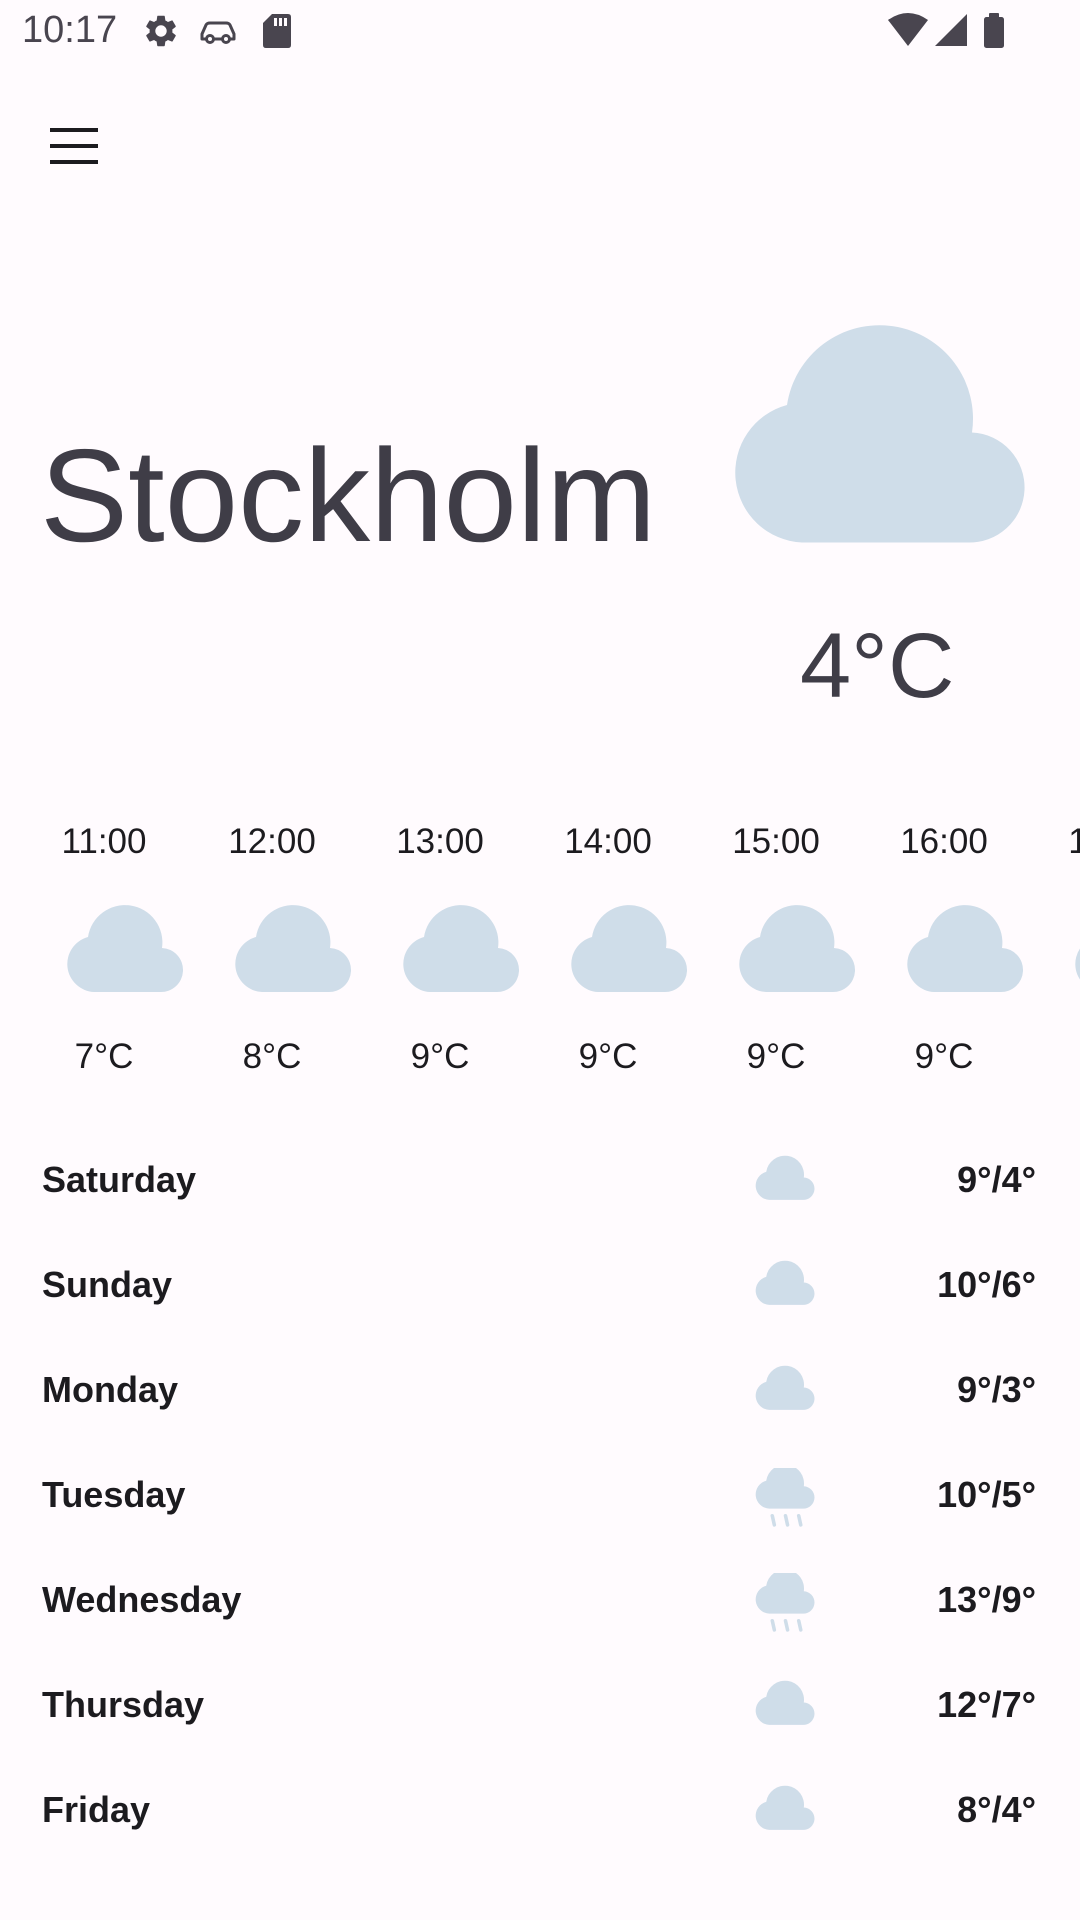 This screenshot has width=1080, height=1920. Describe the element at coordinates (540, 1387) in the screenshot. I see `daily-row: Monday 9°/3°` at that location.